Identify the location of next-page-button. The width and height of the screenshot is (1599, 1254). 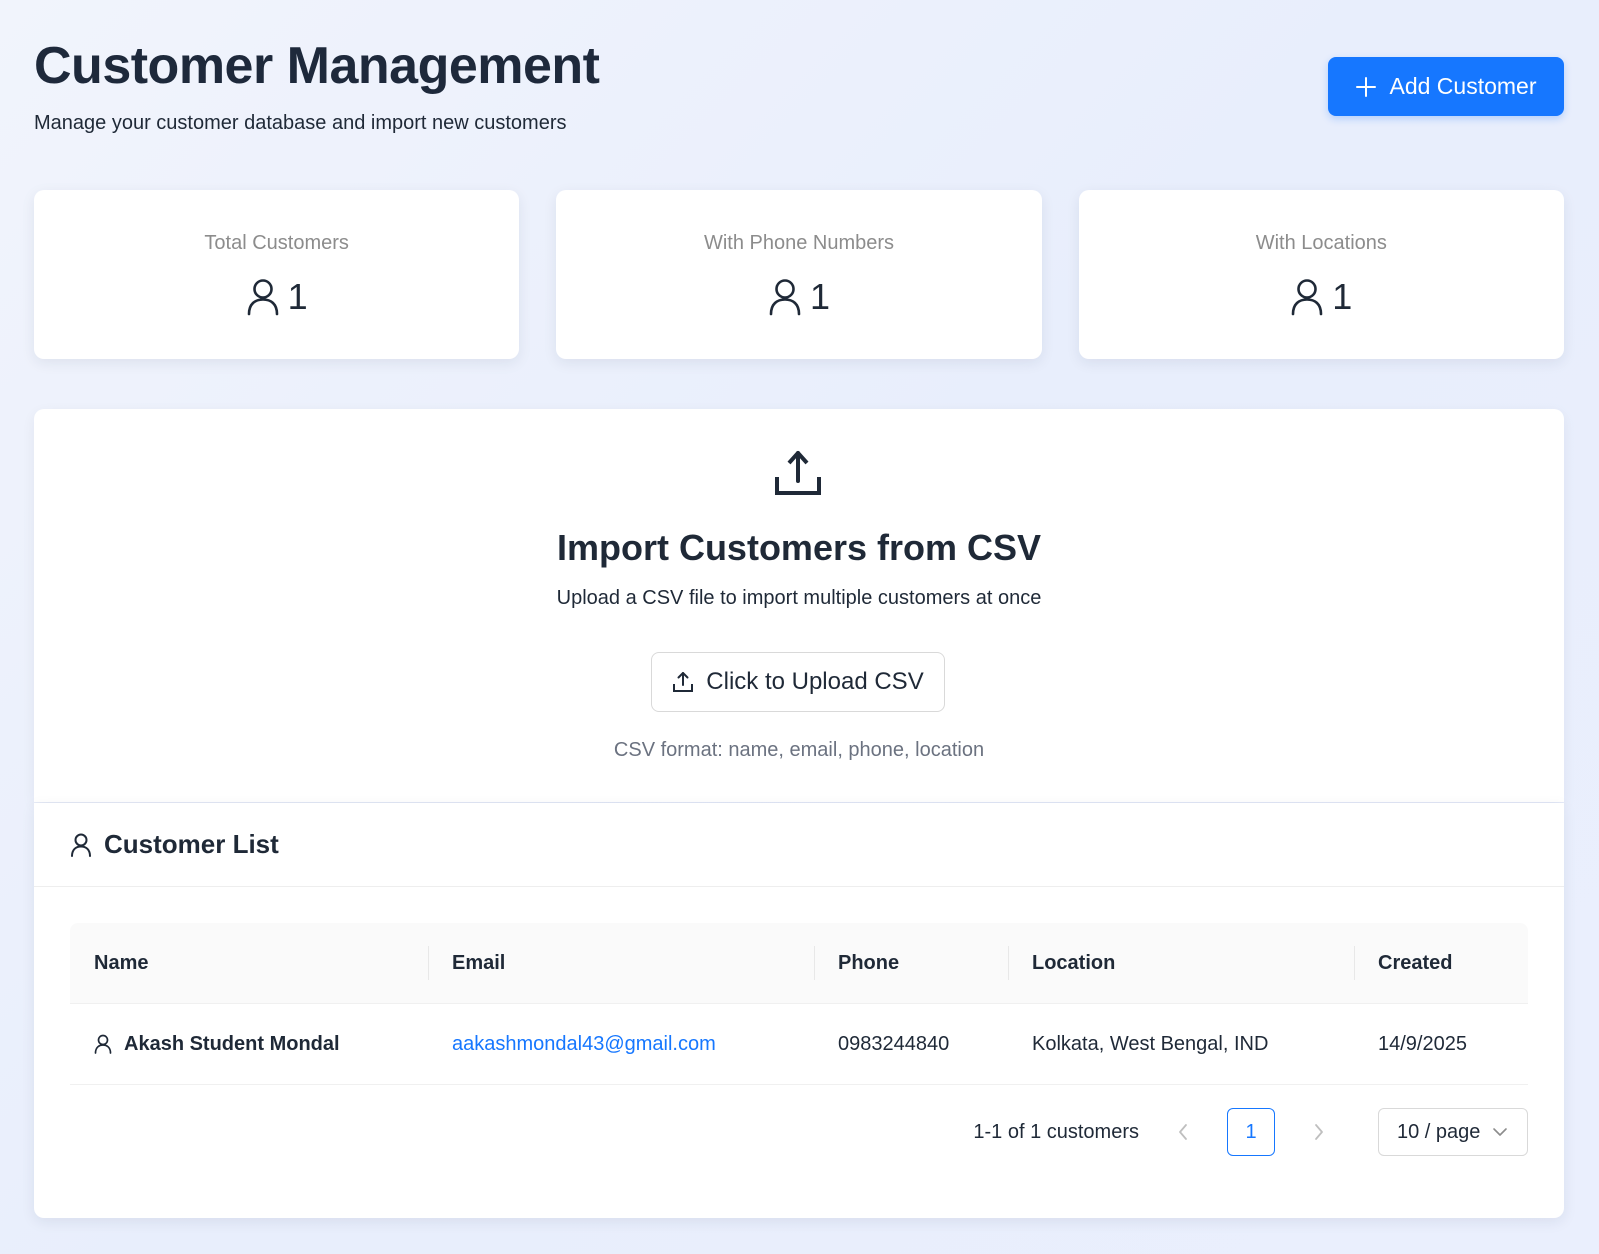
(1319, 1132).